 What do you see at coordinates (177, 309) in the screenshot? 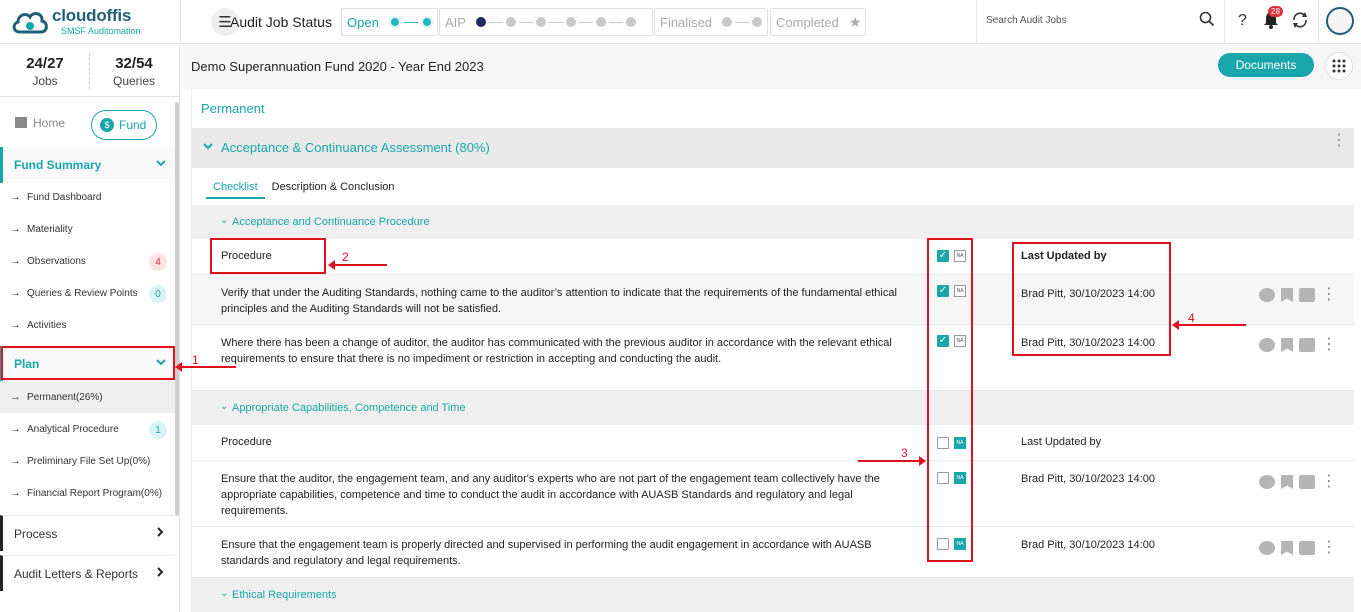
I see `sidebar-scrollbar` at bounding box center [177, 309].